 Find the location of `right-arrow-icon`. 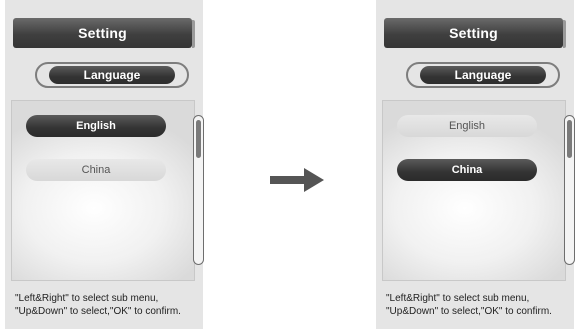

right-arrow-icon is located at coordinates (297, 180).